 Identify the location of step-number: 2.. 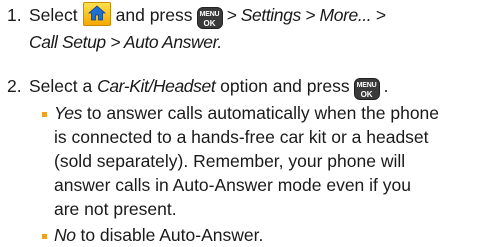
(14, 86).